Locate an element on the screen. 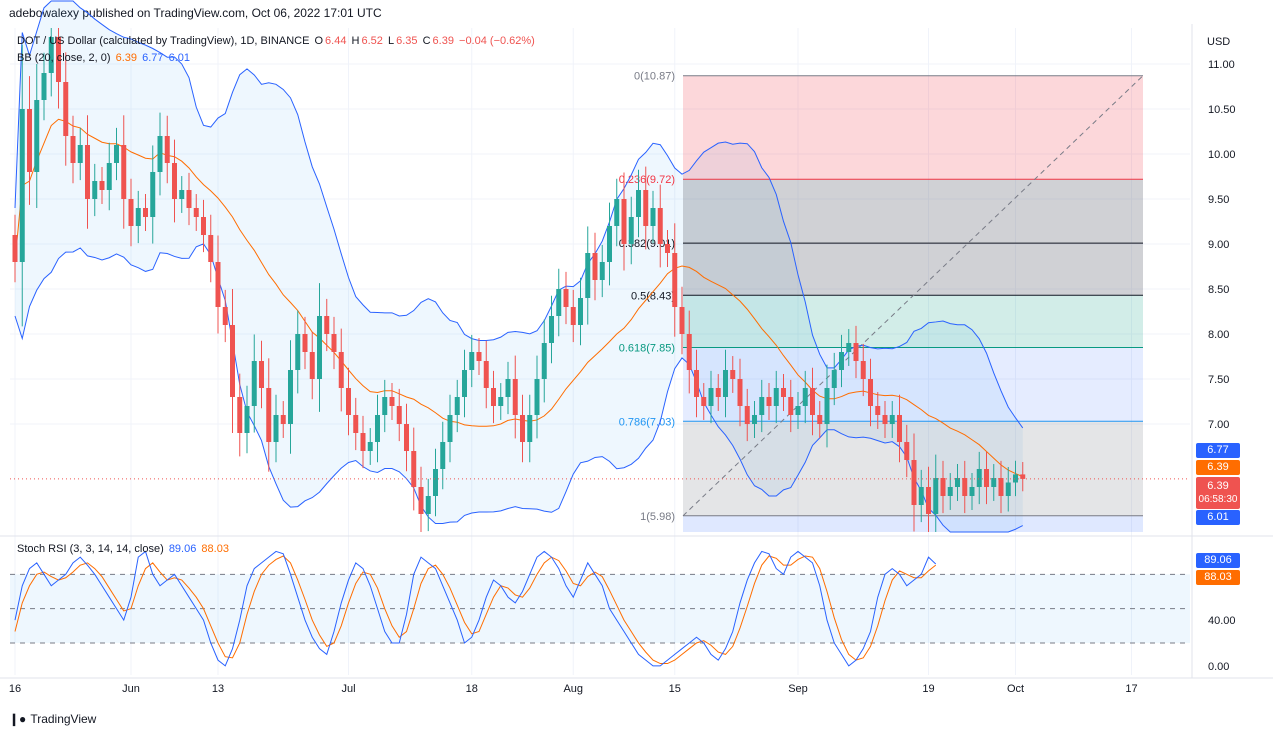 The image size is (1273, 738). x-tick-label: Jun is located at coordinates (131, 689).